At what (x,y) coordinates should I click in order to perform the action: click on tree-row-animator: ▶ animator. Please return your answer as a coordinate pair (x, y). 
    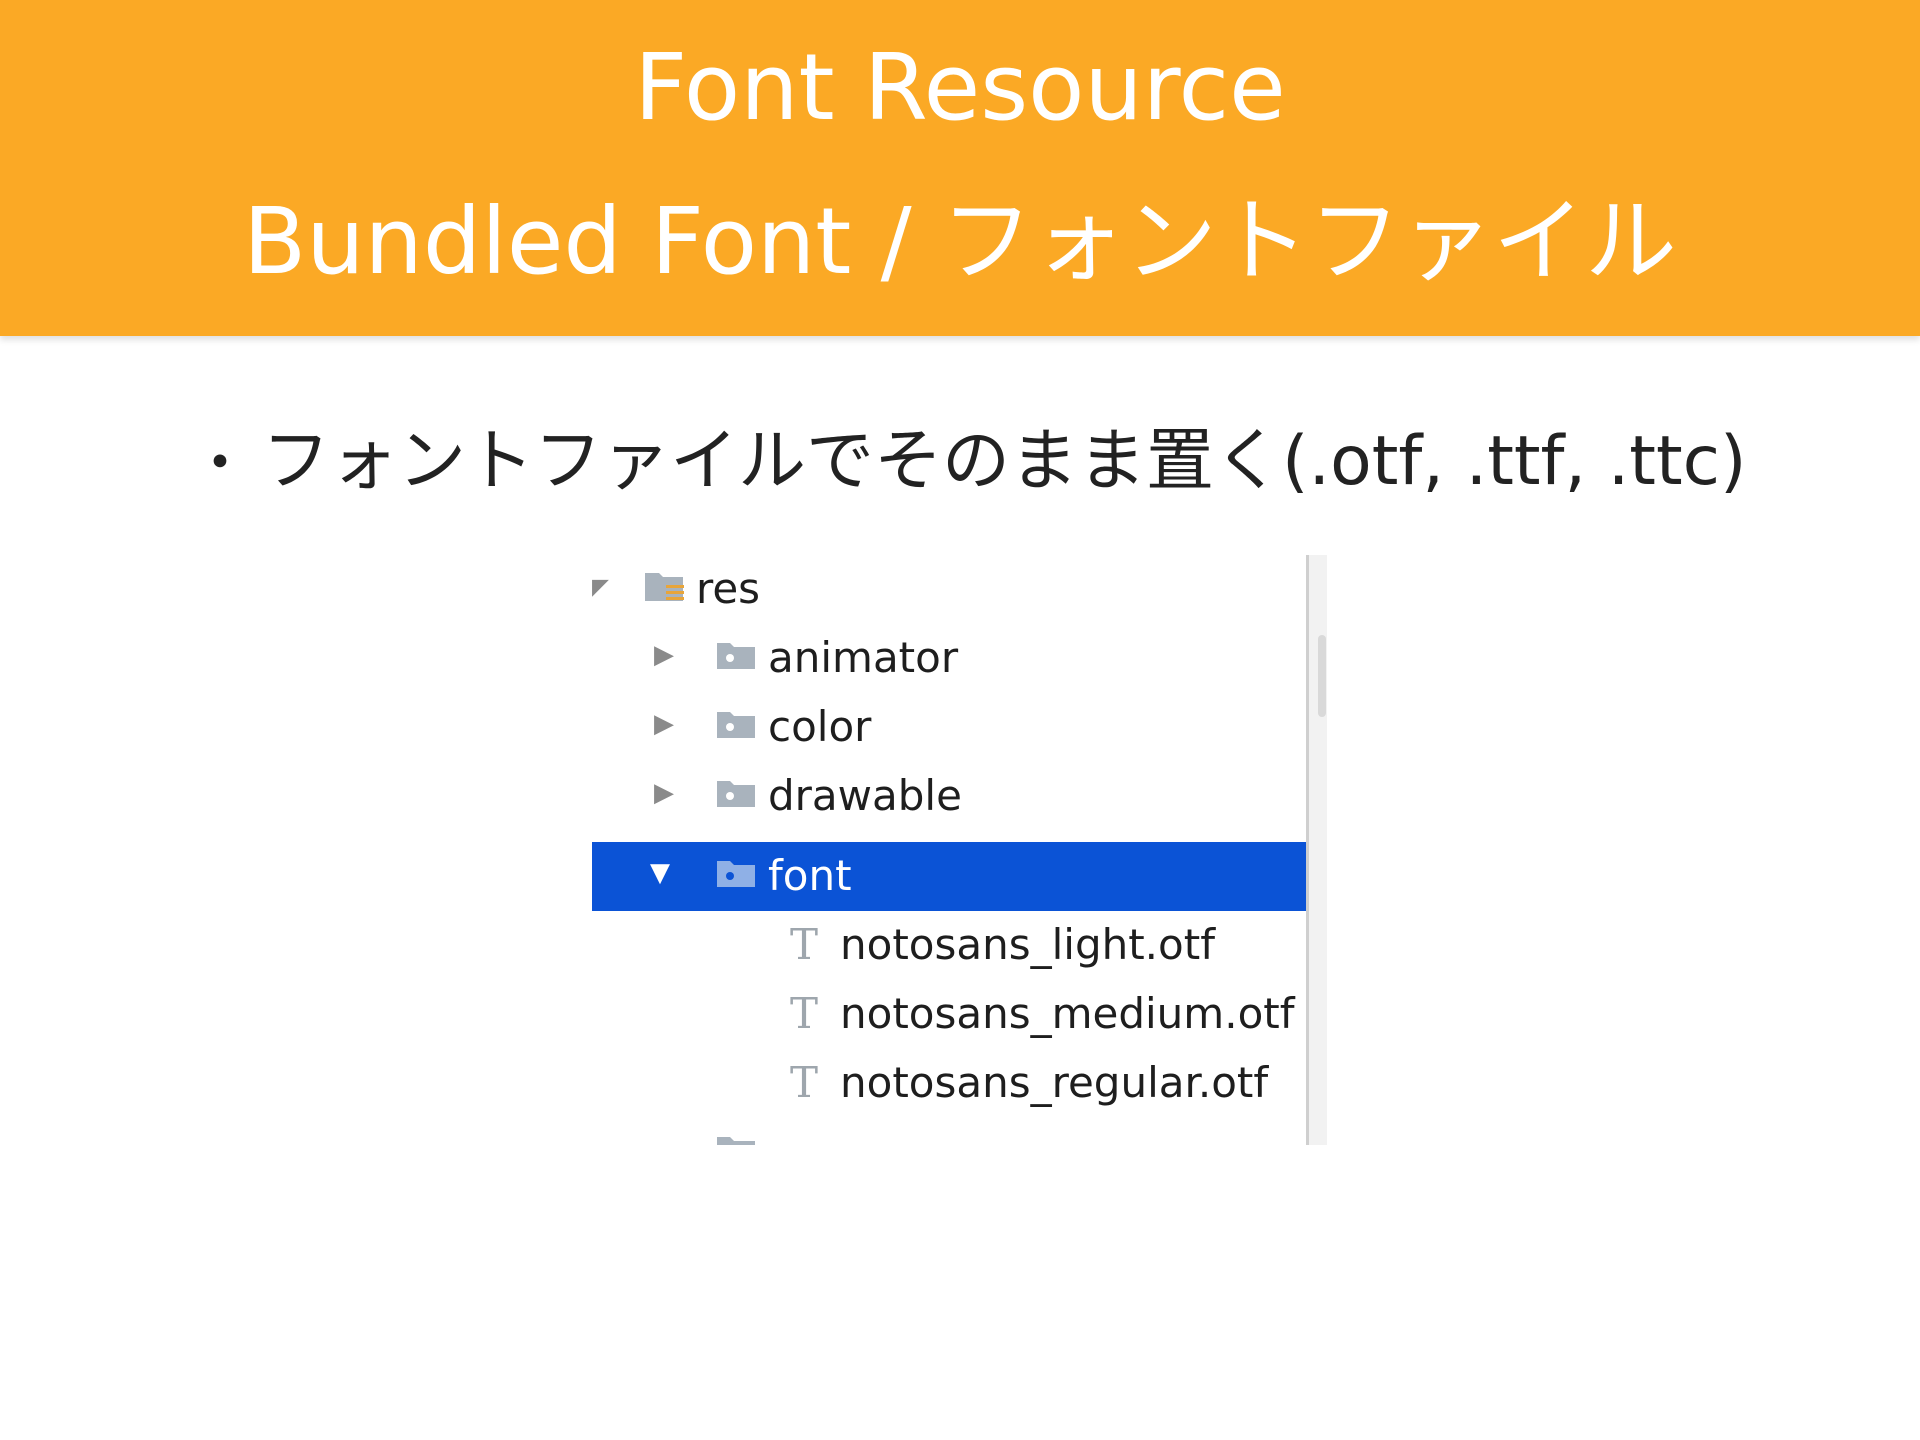
    Looking at the image, I should click on (949, 658).